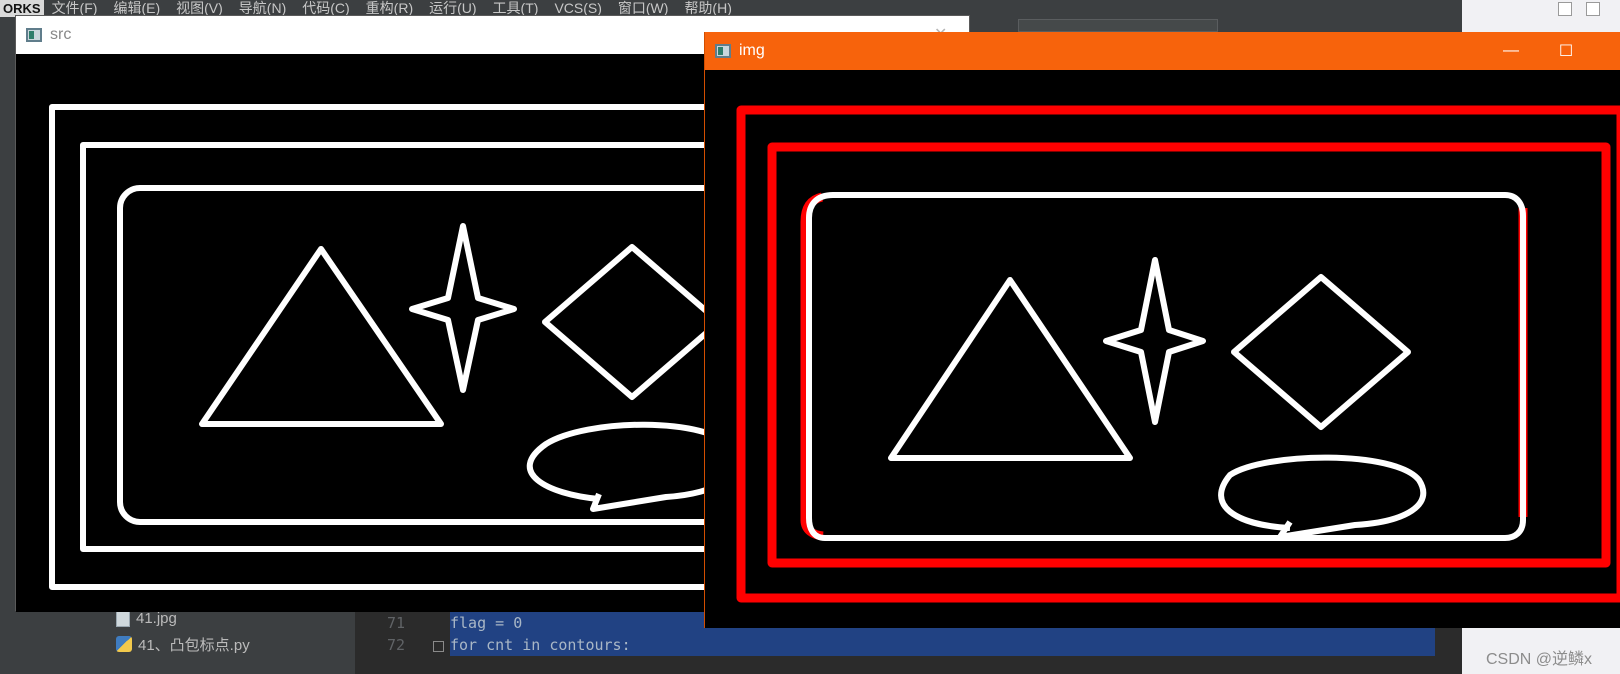 The image size is (1620, 674). I want to click on maximize-icon: ☐, so click(1566, 51).